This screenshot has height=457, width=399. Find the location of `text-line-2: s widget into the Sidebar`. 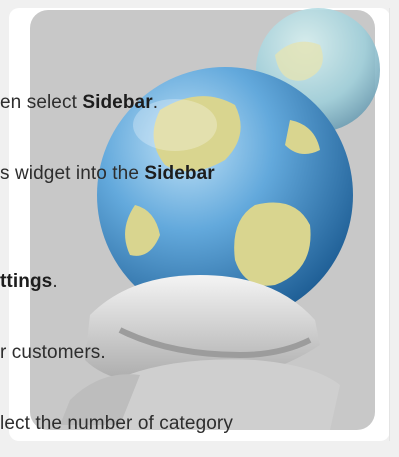

text-line-2: s widget into the Sidebar is located at coordinates (107, 173).